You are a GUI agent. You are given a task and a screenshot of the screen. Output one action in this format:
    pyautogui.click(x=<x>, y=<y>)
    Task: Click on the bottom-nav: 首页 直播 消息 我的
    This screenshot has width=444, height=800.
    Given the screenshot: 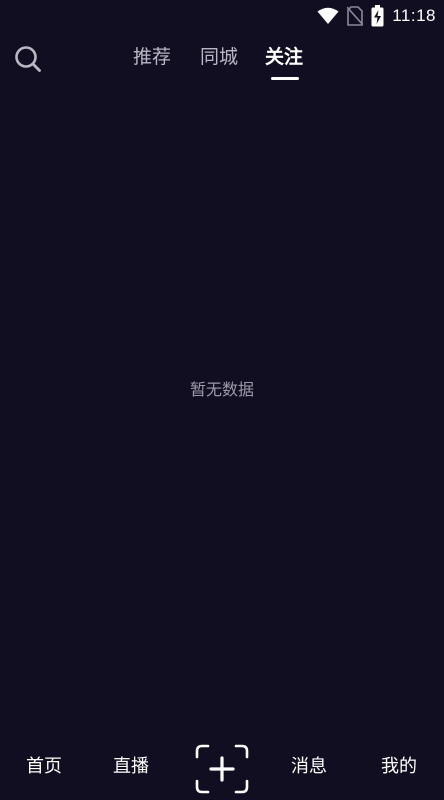 What is the action you would take?
    pyautogui.click(x=222, y=767)
    